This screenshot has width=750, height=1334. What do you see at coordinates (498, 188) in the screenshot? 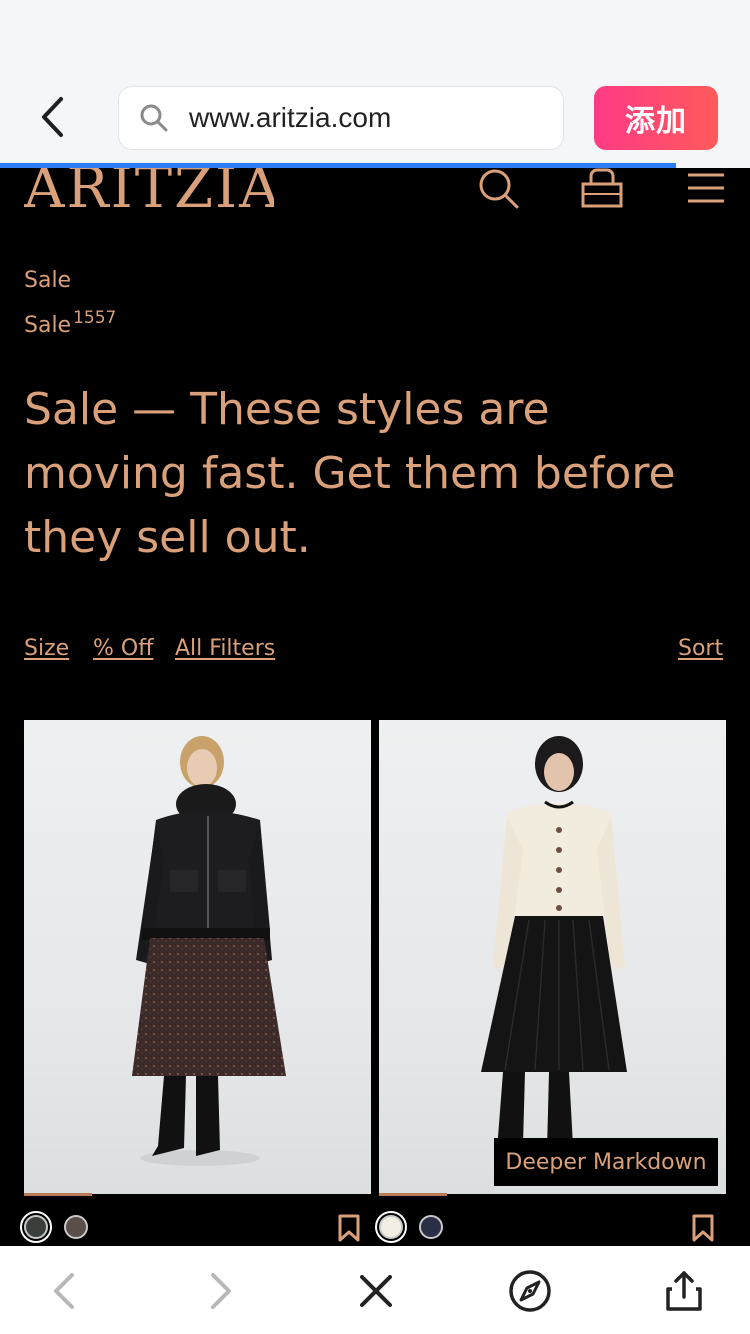
I see `site-search-icon` at bounding box center [498, 188].